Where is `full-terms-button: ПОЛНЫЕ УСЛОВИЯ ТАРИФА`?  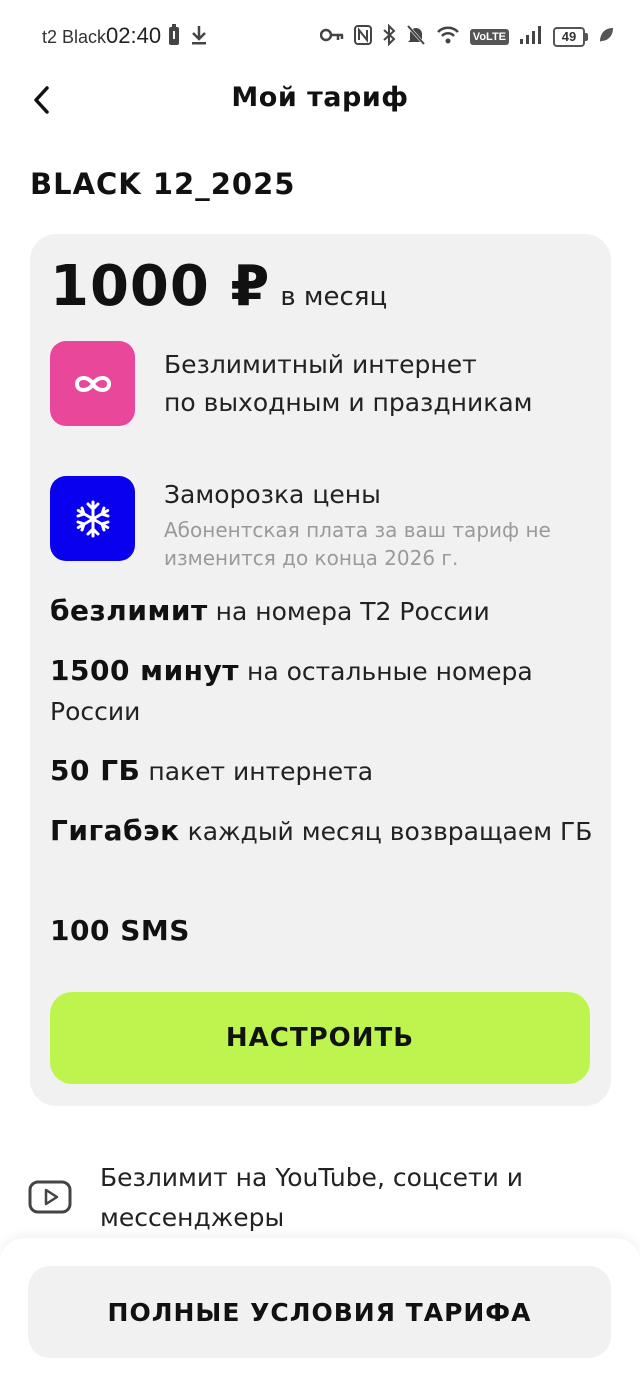 full-terms-button: ПОЛНЫЕ УСЛОВИЯ ТАРИФА is located at coordinates (319, 1312).